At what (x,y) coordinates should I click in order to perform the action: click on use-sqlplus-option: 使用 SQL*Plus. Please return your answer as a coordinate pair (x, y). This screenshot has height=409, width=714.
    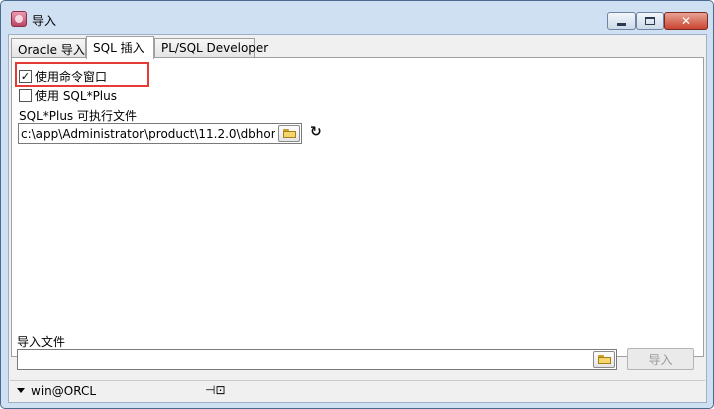
    Looking at the image, I should click on (68, 95).